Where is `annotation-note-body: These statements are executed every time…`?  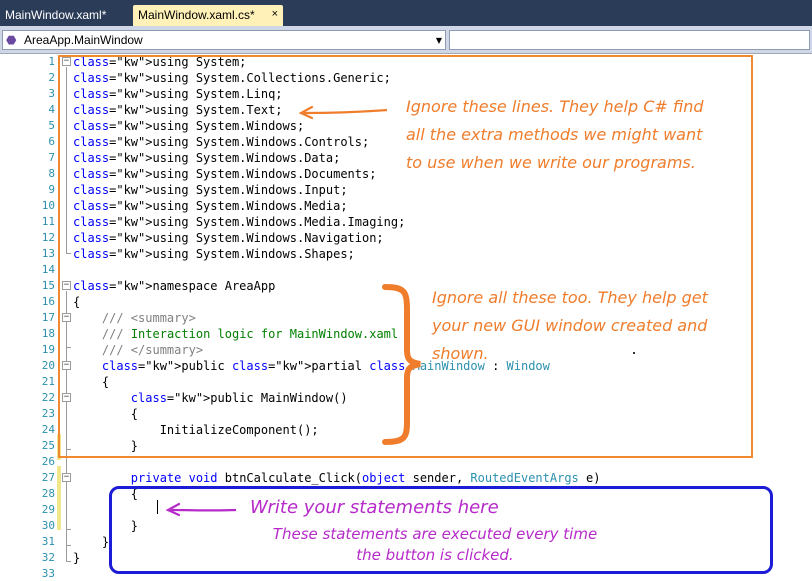
annotation-note-body: These statements are executed every time… is located at coordinates (435, 544).